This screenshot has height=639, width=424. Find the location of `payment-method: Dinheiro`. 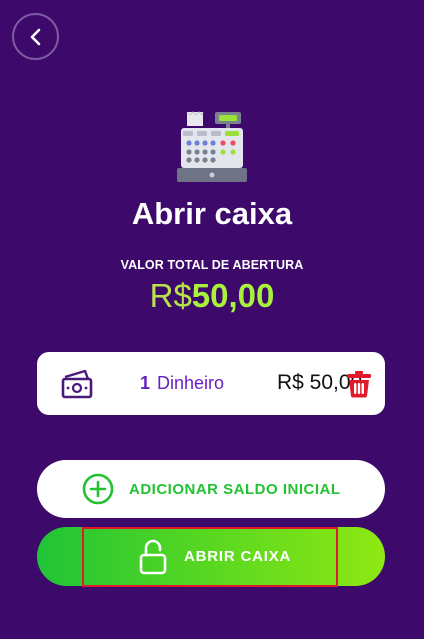

payment-method: Dinheiro is located at coordinates (191, 383).